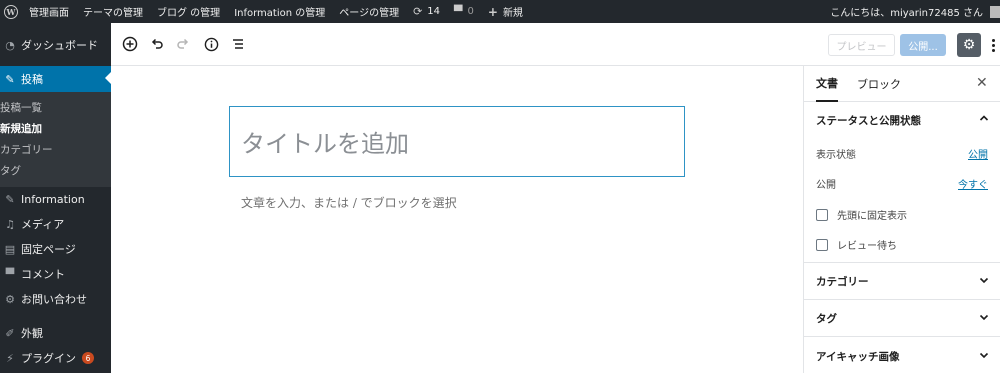 This screenshot has width=1000, height=373. I want to click on settings-tabs: 文書 ブロック ✕, so click(902, 84).